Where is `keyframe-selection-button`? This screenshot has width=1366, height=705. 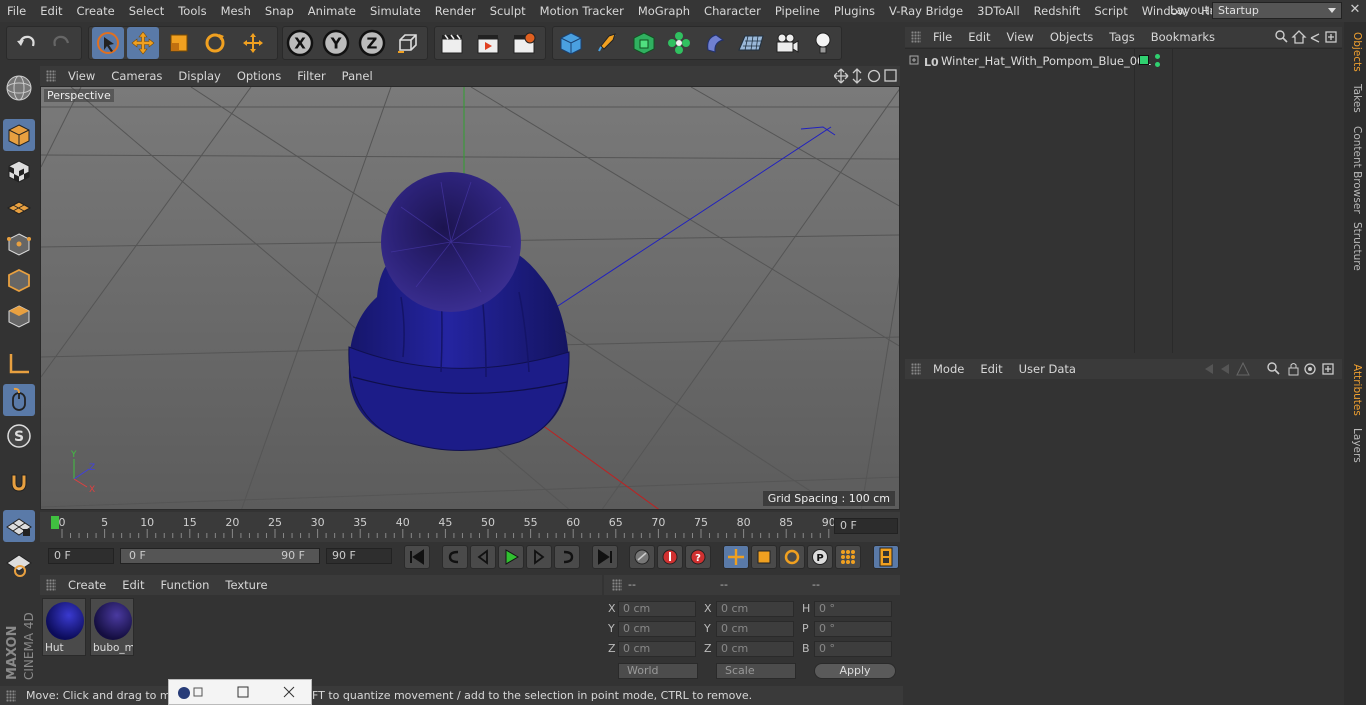 keyframe-selection-button is located at coordinates (642, 557).